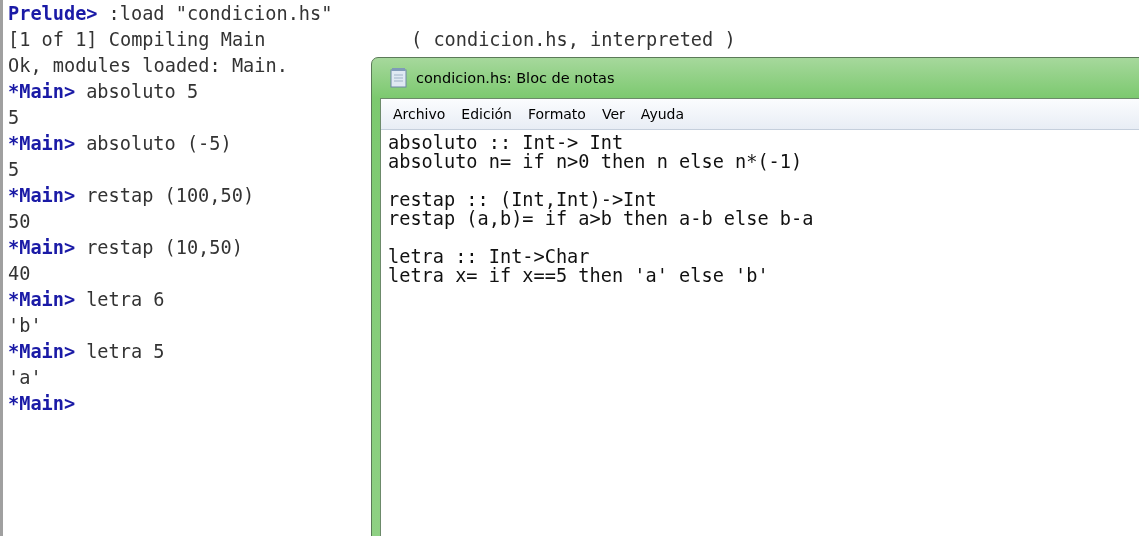 The image size is (1139, 536). What do you see at coordinates (25, 325) in the screenshot?
I see `output-text: 'b'` at bounding box center [25, 325].